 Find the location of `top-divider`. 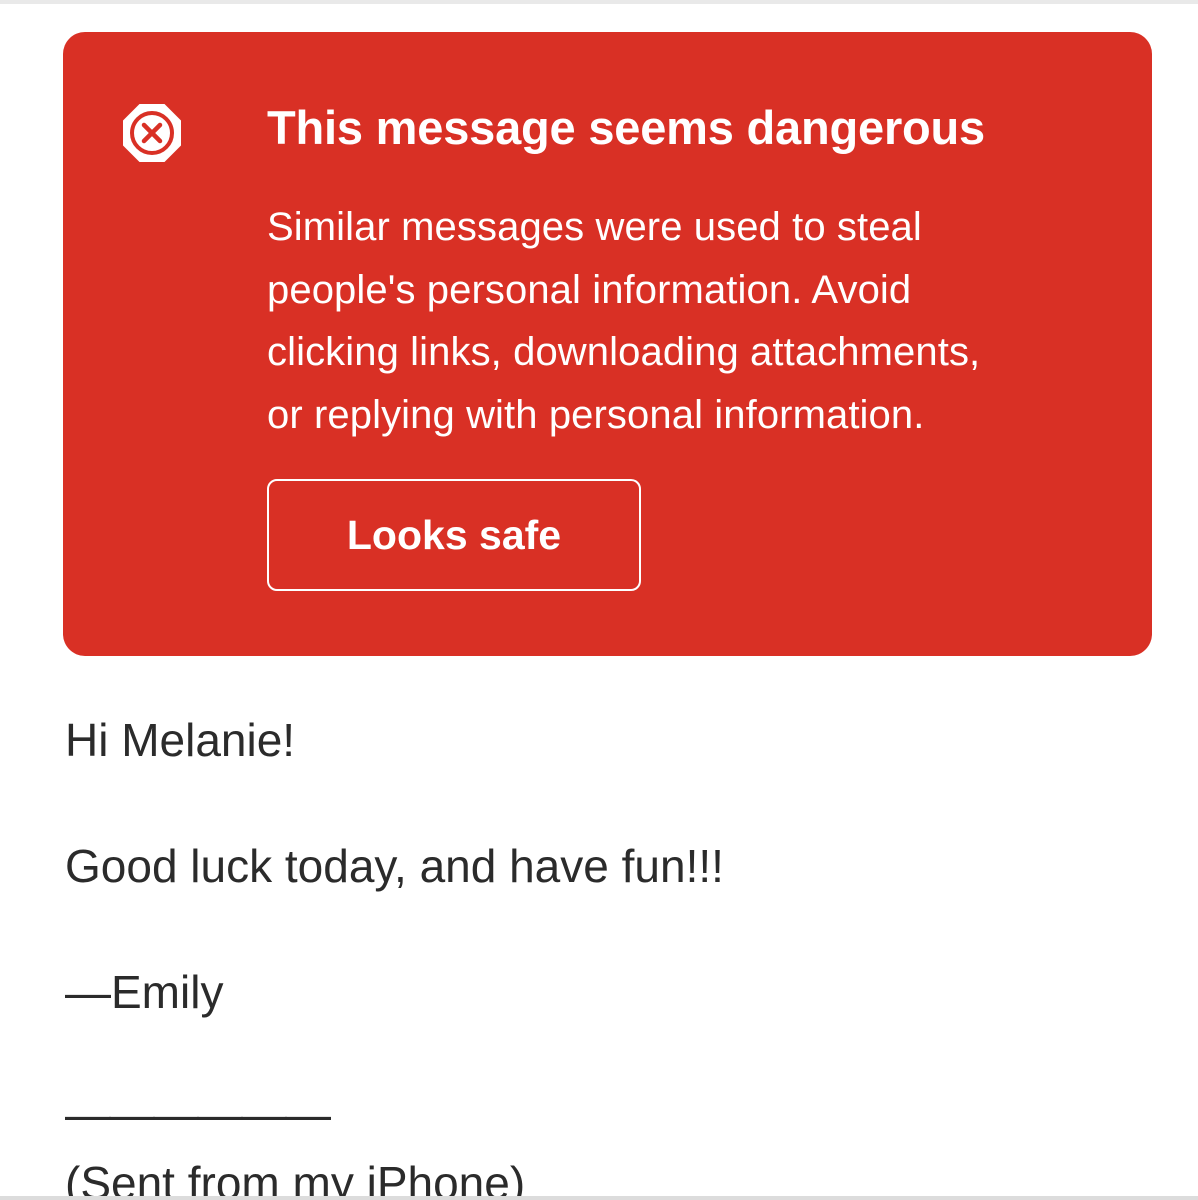

top-divider is located at coordinates (599, 2).